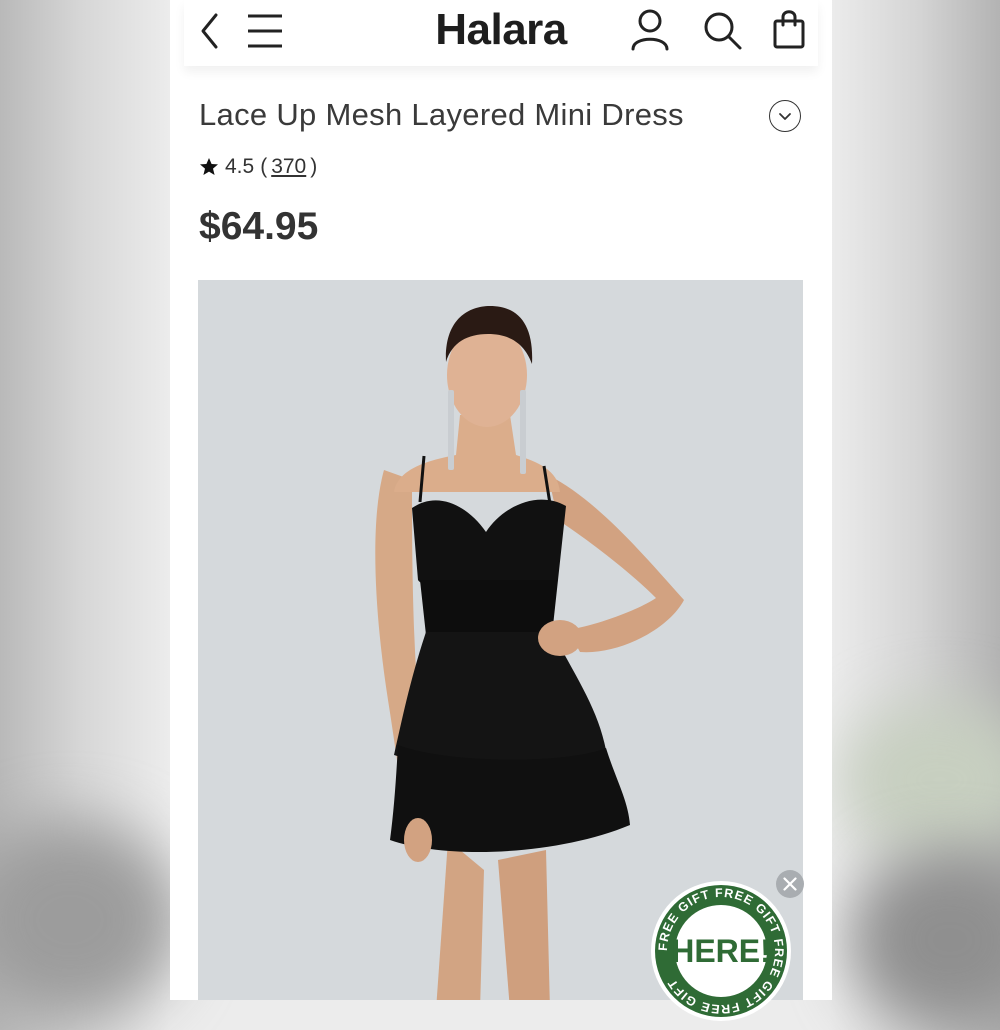  Describe the element at coordinates (723, 31) in the screenshot. I see `search-icon` at that location.